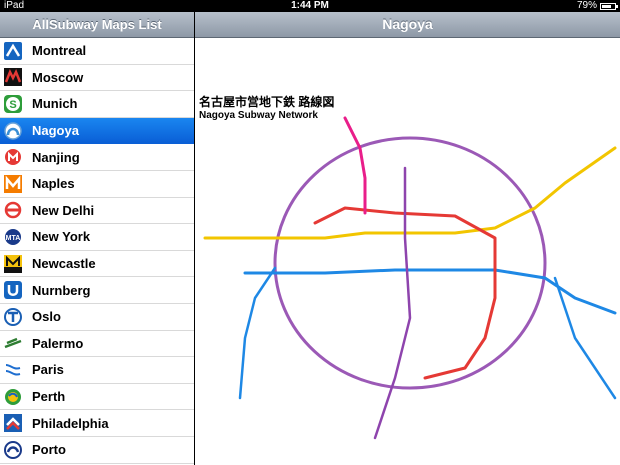 This screenshot has height=465, width=620. What do you see at coordinates (13, 210) in the screenshot?
I see `new-delhi-icon` at bounding box center [13, 210].